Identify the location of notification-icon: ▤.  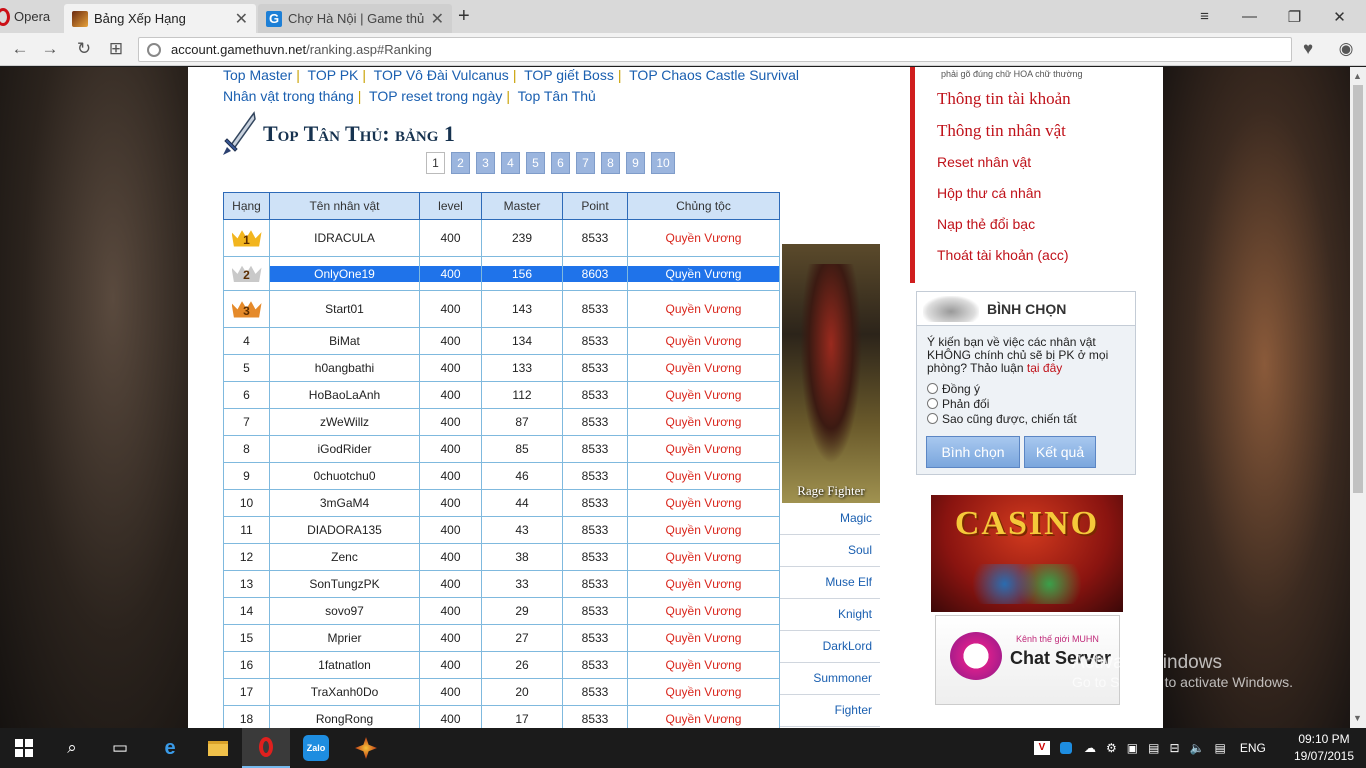
(1219, 748).